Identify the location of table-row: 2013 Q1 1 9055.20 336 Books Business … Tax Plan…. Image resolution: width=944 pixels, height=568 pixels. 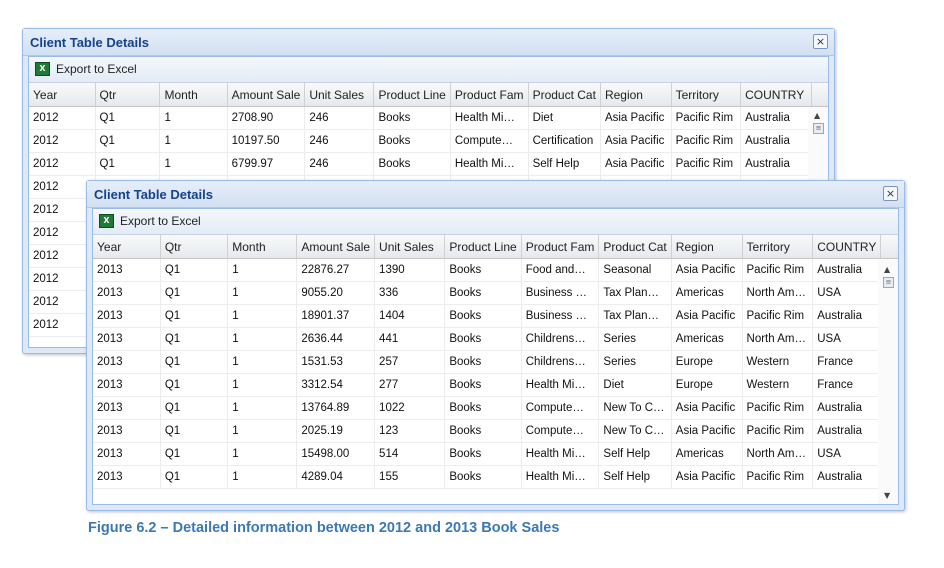
(495, 293).